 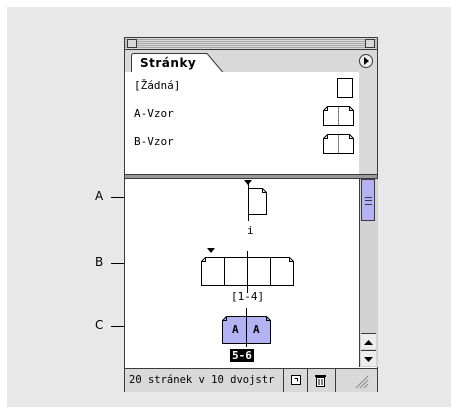 I want to click on arrow-down-icon, so click(x=368, y=359).